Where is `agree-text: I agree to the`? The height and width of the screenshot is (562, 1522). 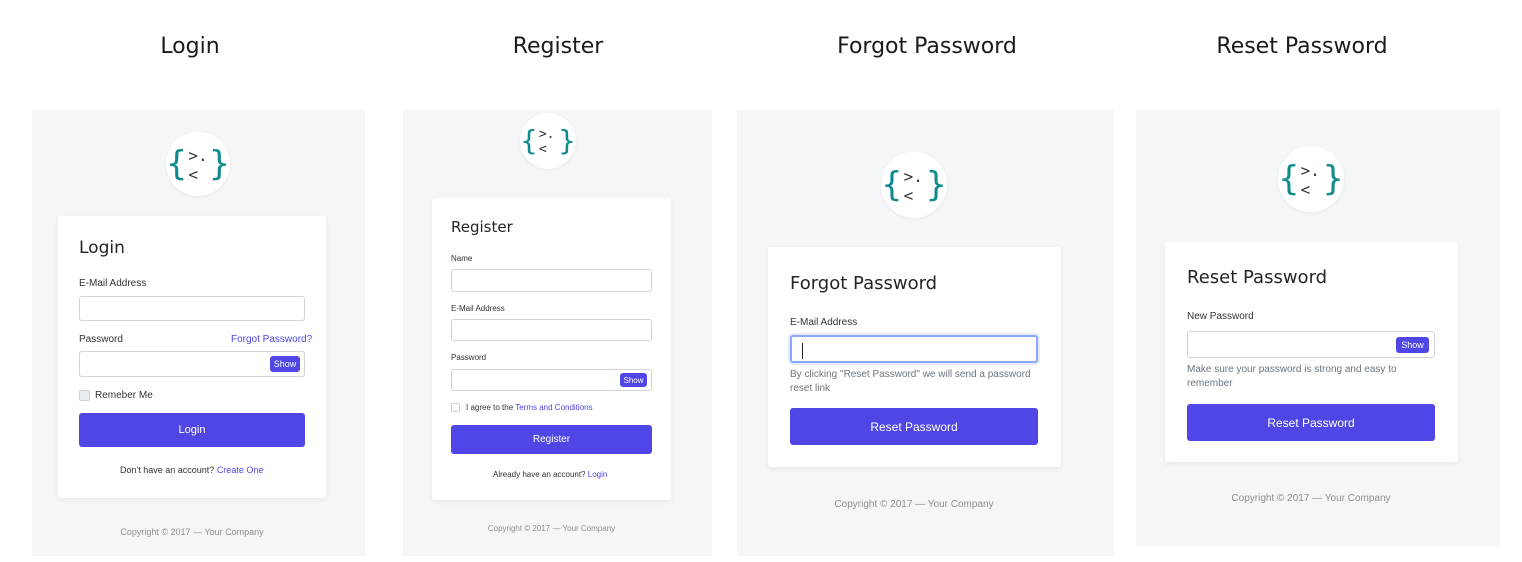
agree-text: I agree to the is located at coordinates (490, 407).